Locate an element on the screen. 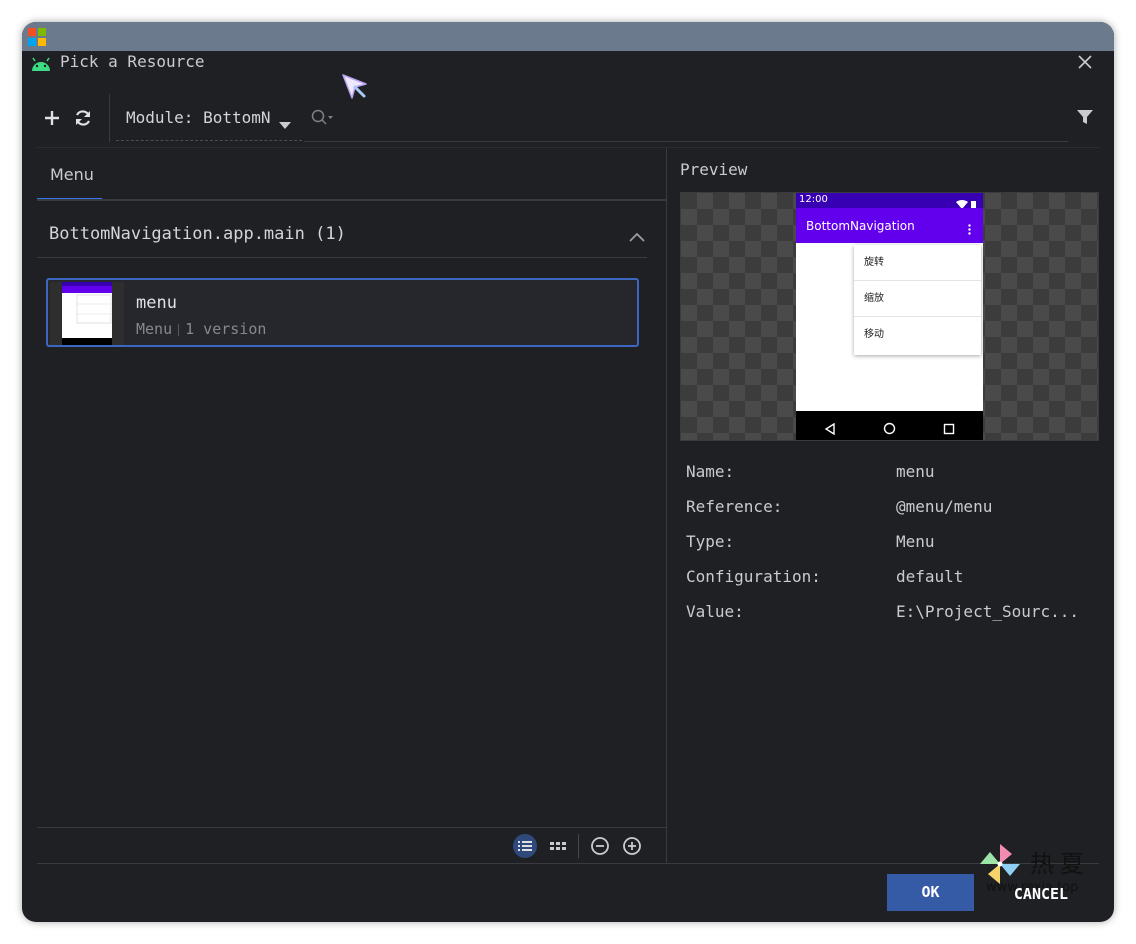 The height and width of the screenshot is (944, 1136). property-value: @menu/menu is located at coordinates (944, 506).